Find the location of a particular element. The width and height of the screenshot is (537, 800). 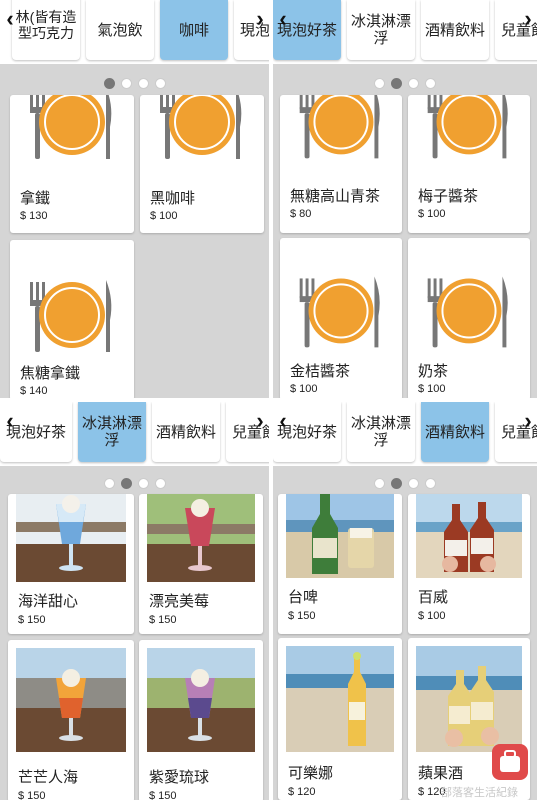

item-price: $ 120 is located at coordinates (302, 792).